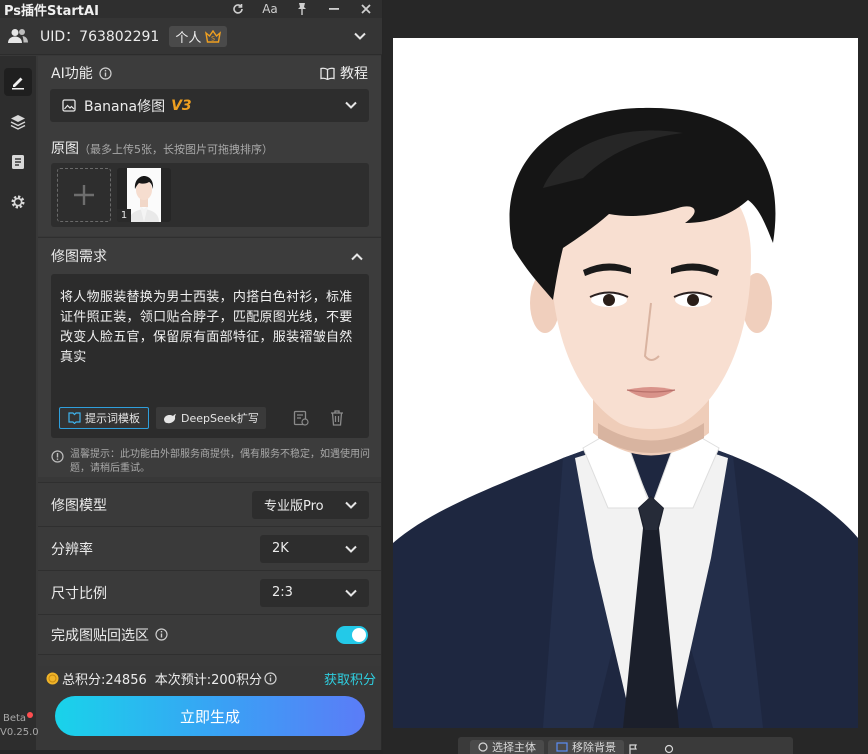 The height and width of the screenshot is (754, 868). What do you see at coordinates (209, 548) in the screenshot?
I see `resolution-row: 分辨率 2K` at bounding box center [209, 548].